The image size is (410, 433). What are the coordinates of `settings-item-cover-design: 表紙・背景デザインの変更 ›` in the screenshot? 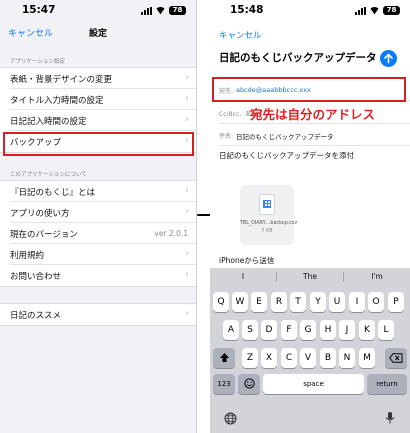 It's located at (103, 78).